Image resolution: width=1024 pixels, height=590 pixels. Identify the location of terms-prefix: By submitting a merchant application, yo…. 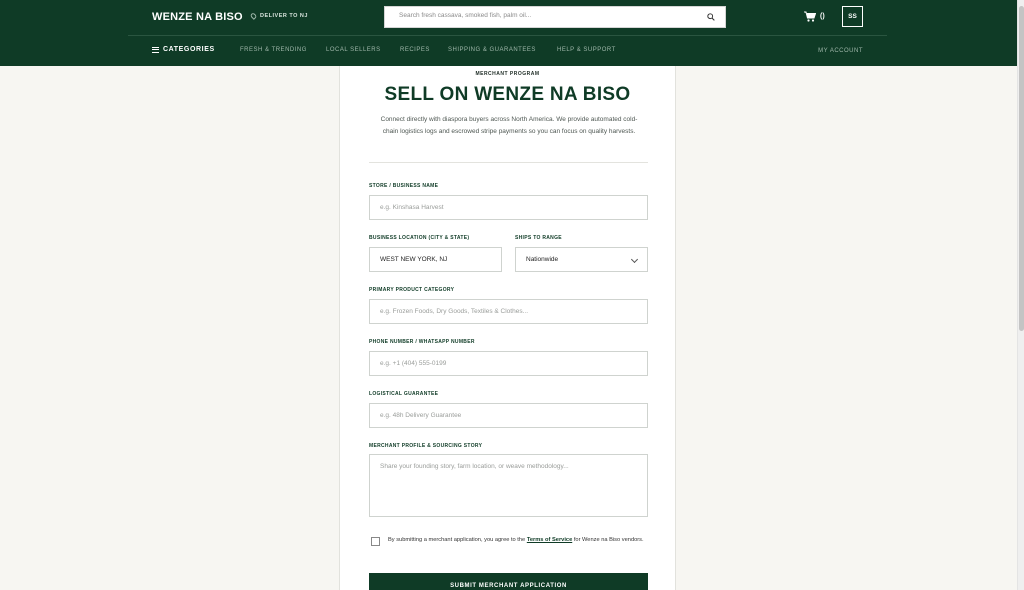
(457, 540).